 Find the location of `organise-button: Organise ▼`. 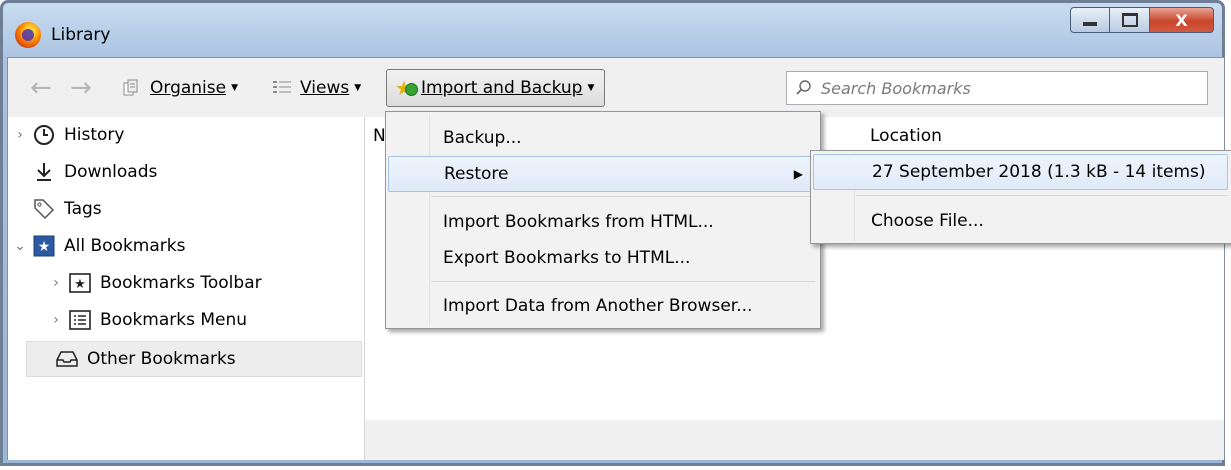

organise-button: Organise ▼ is located at coordinates (180, 88).